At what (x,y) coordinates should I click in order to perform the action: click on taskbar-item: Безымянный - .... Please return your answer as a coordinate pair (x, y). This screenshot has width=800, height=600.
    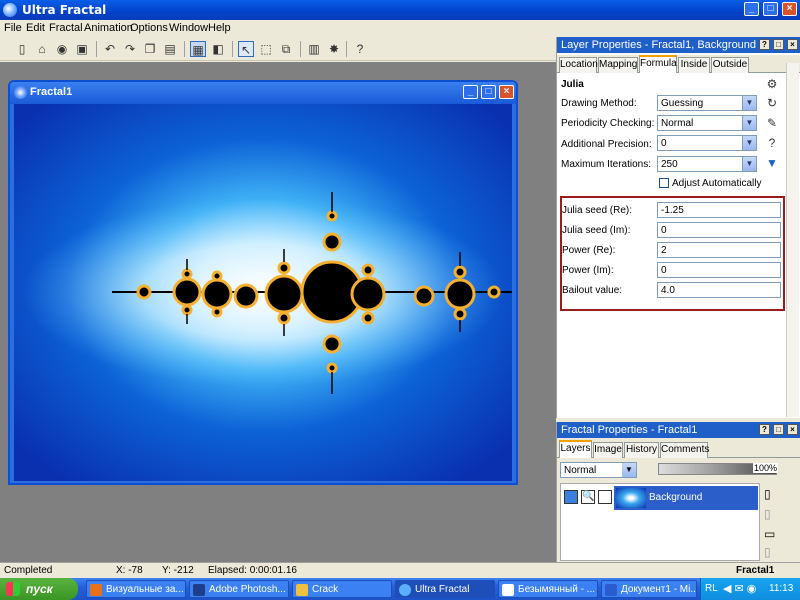
    Looking at the image, I should click on (548, 589).